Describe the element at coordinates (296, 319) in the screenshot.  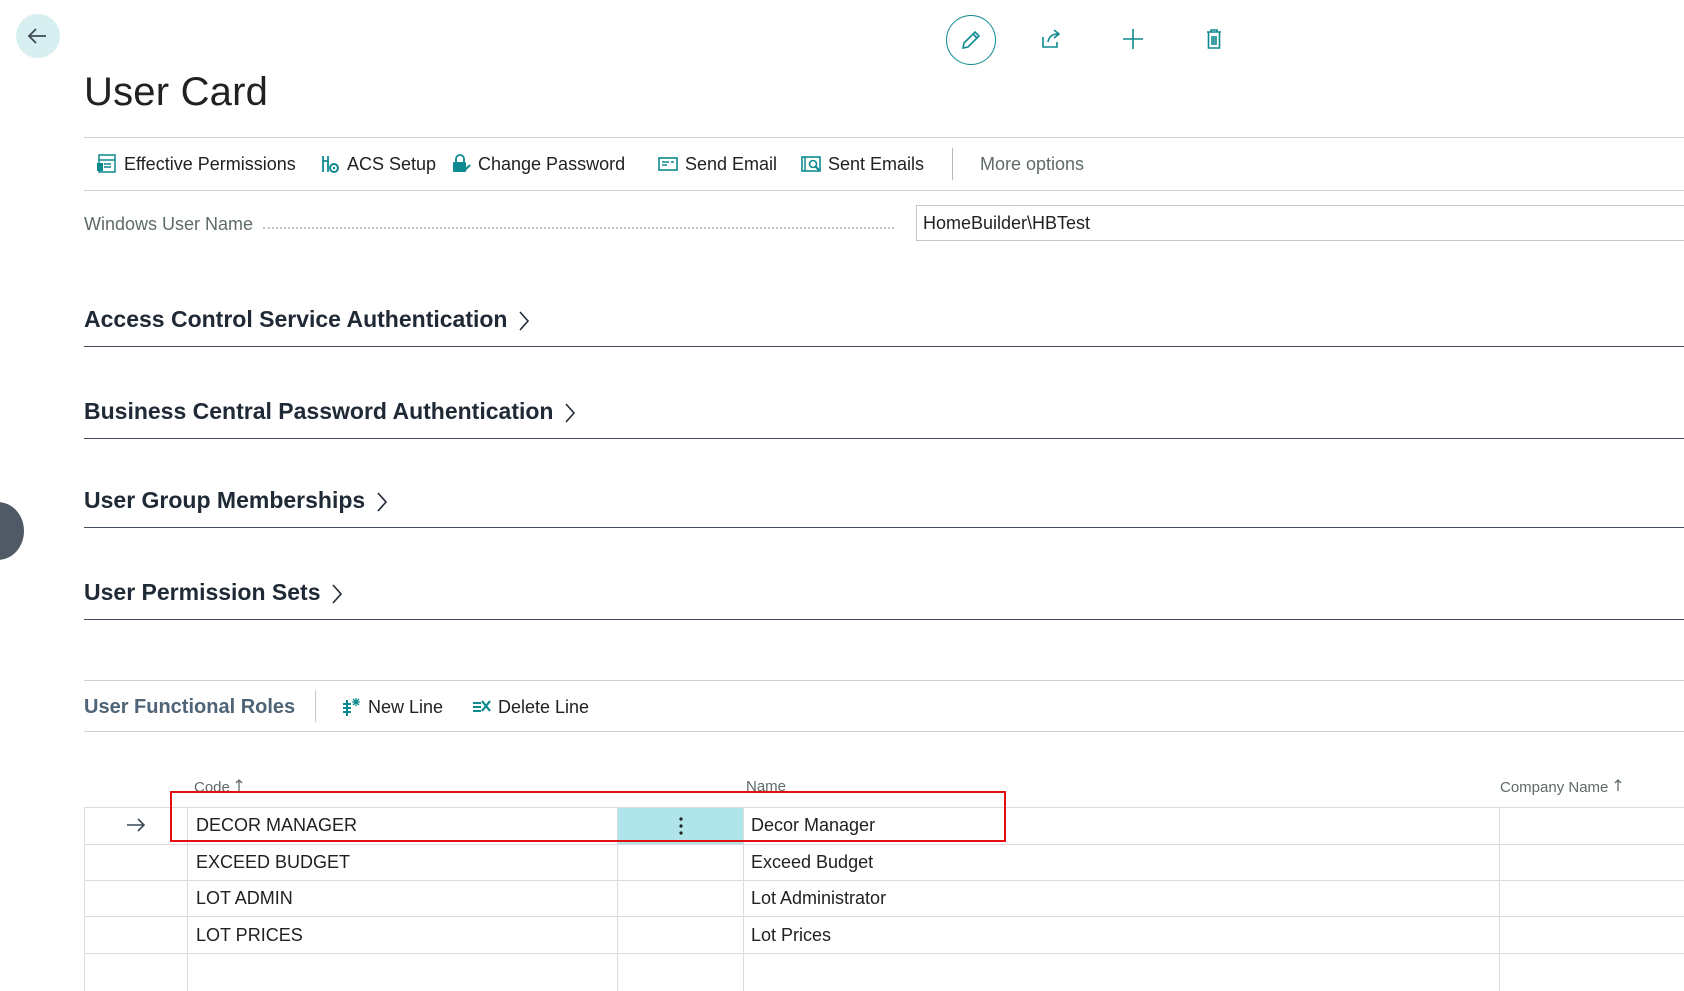
I see `section-title: Access Control Service Authentication` at that location.